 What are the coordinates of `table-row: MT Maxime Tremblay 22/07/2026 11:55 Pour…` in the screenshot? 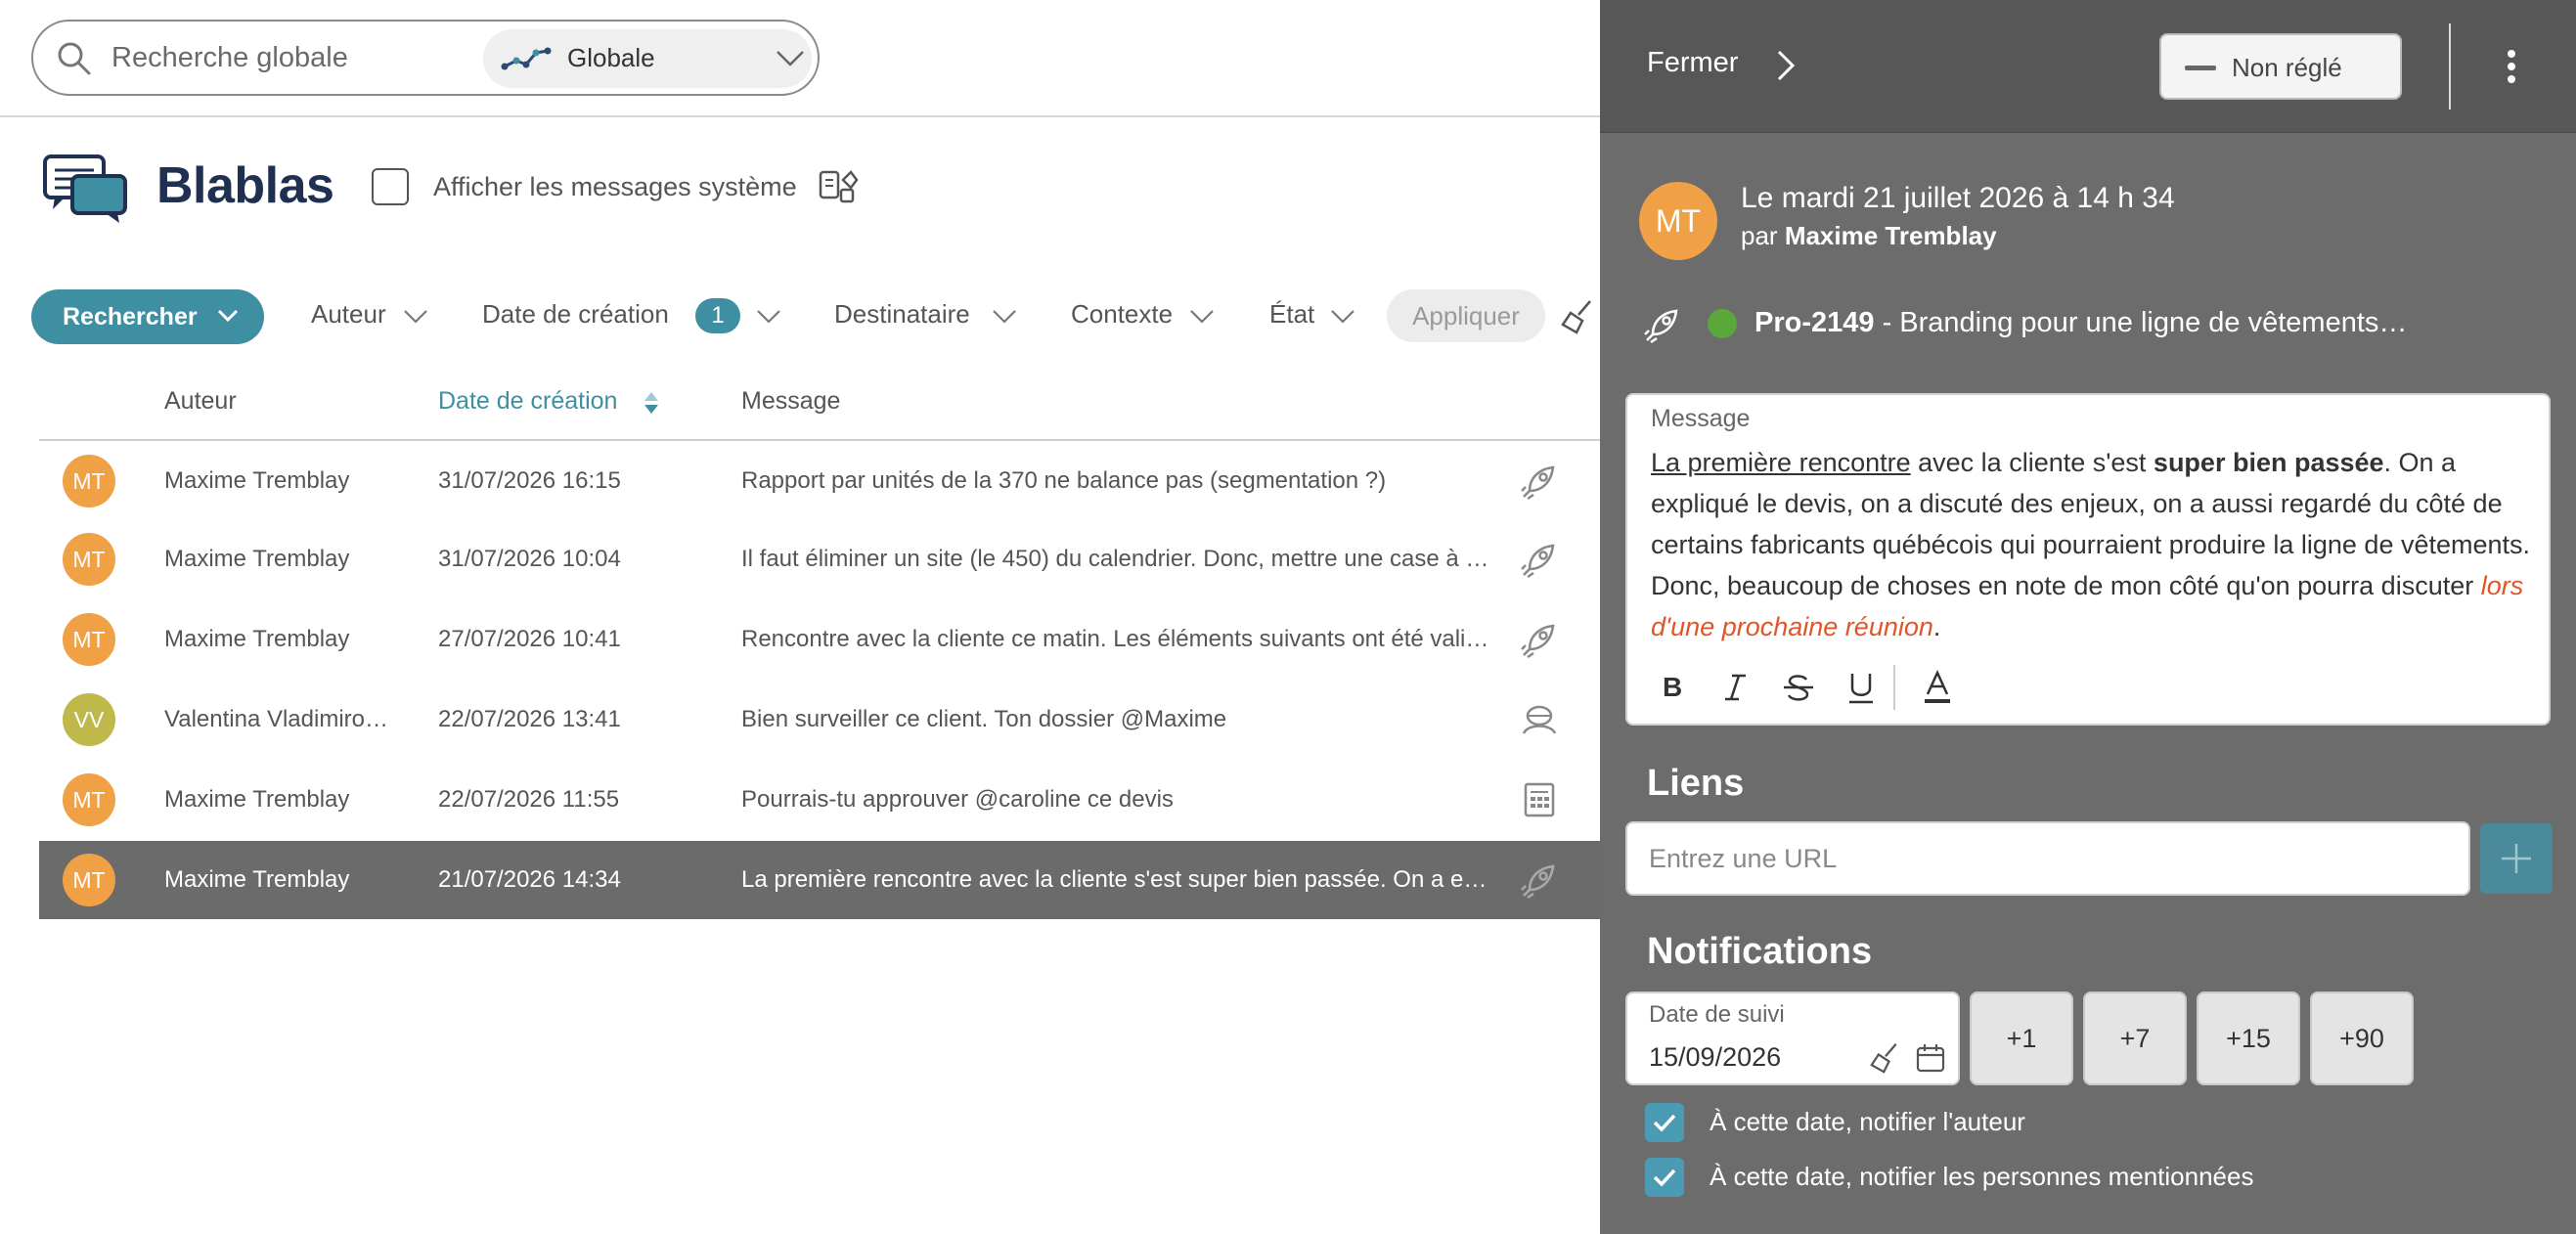 It's located at (819, 800).